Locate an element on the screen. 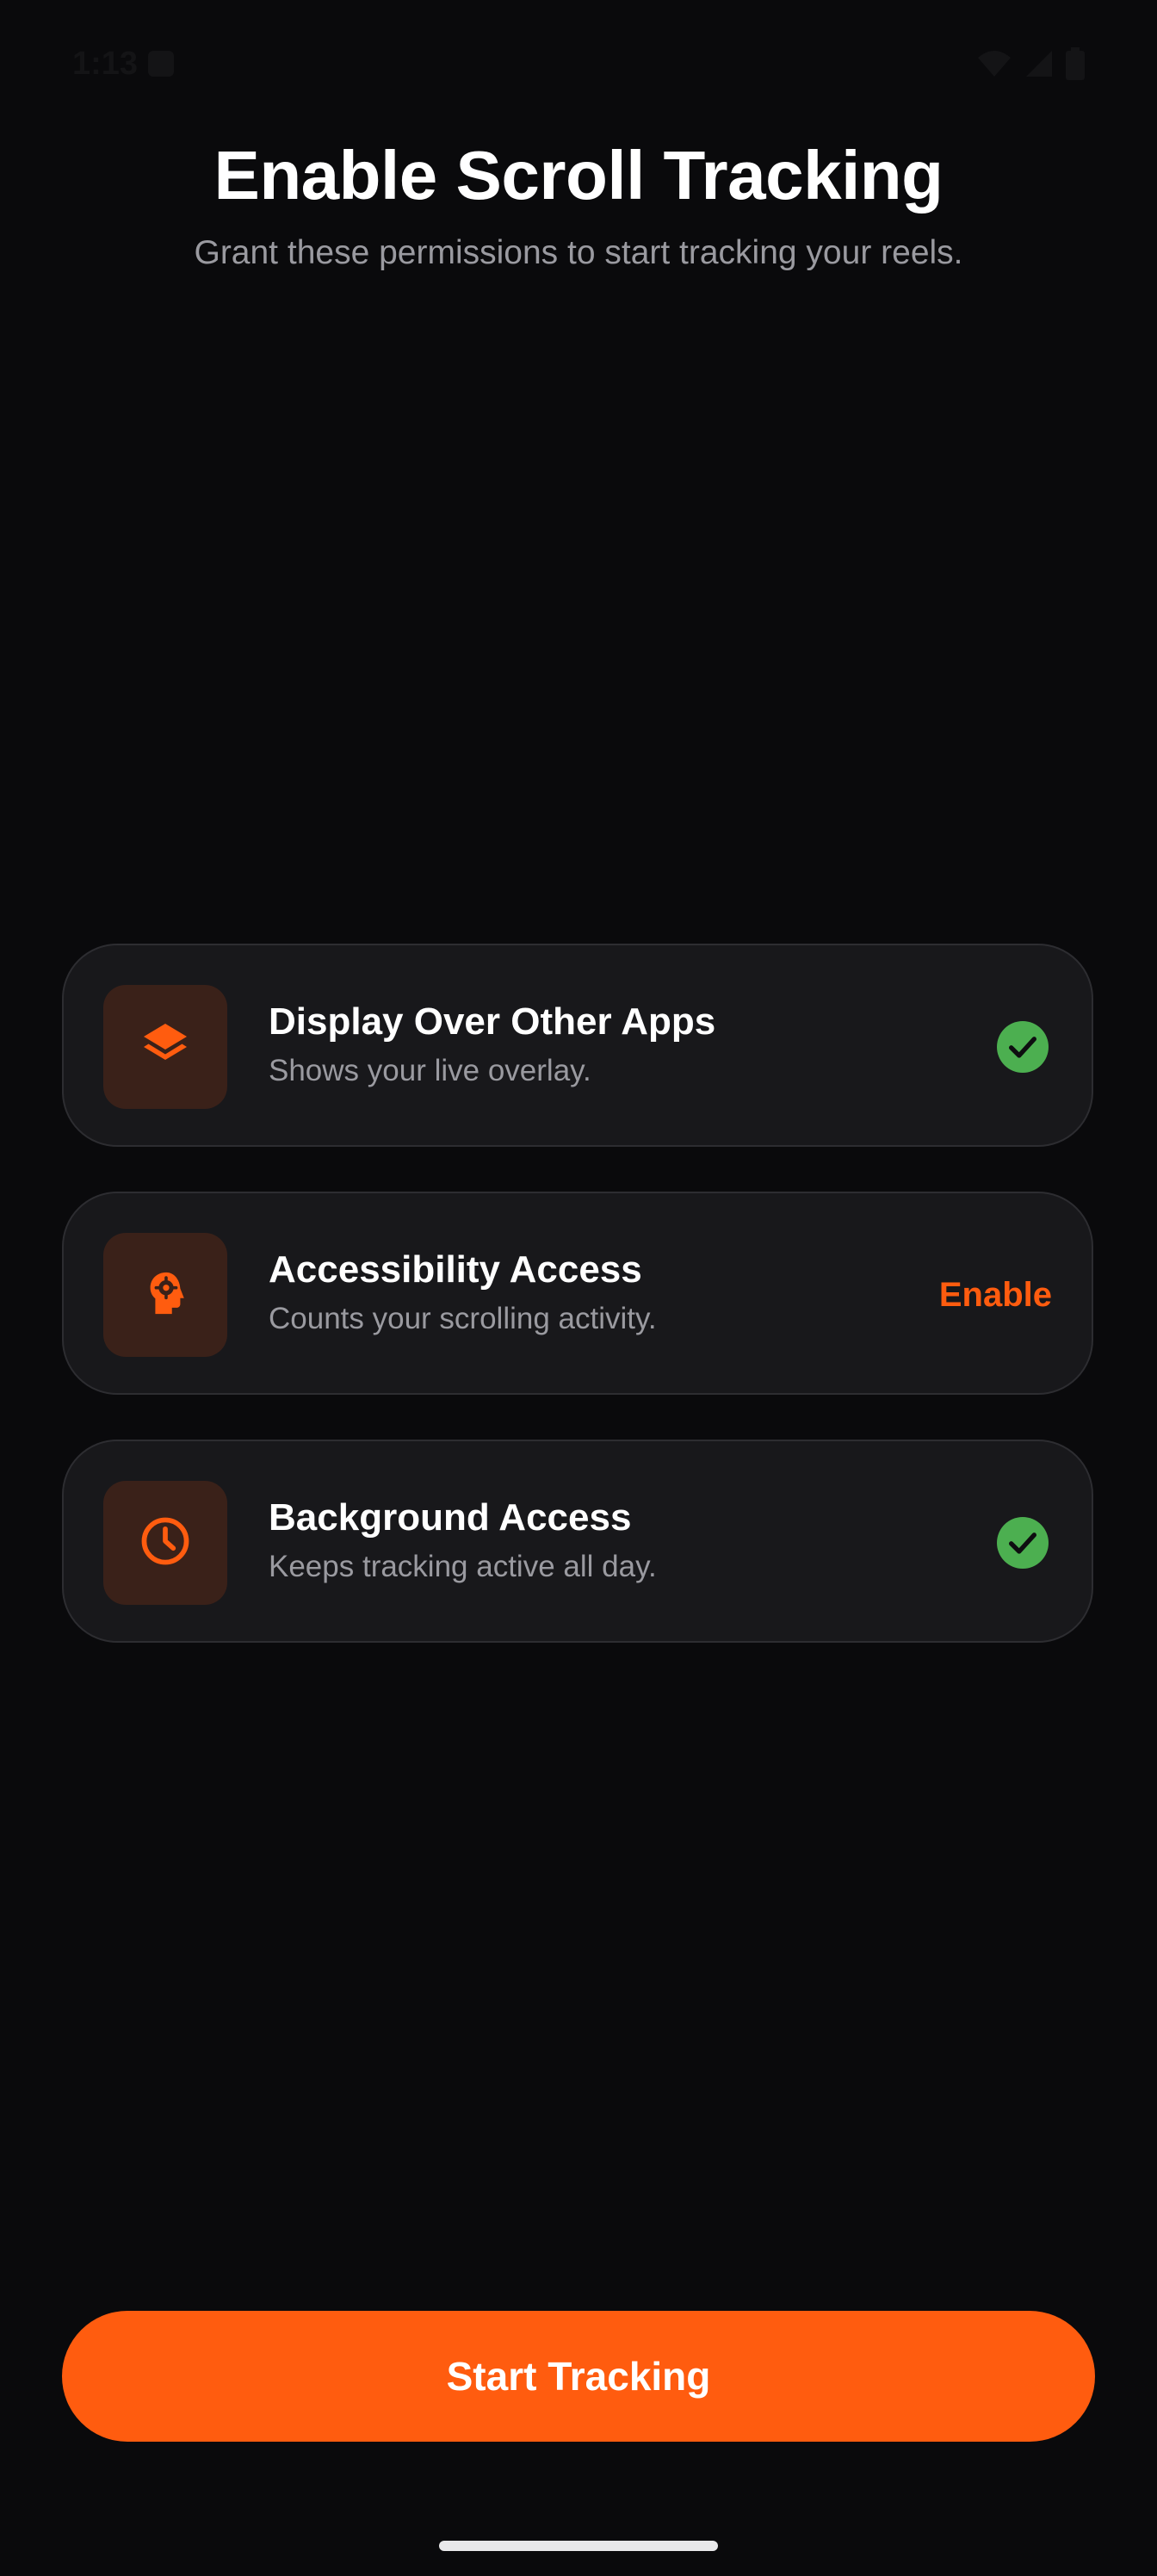 The width and height of the screenshot is (1157, 2576). status-bar-right is located at coordinates (1030, 64).